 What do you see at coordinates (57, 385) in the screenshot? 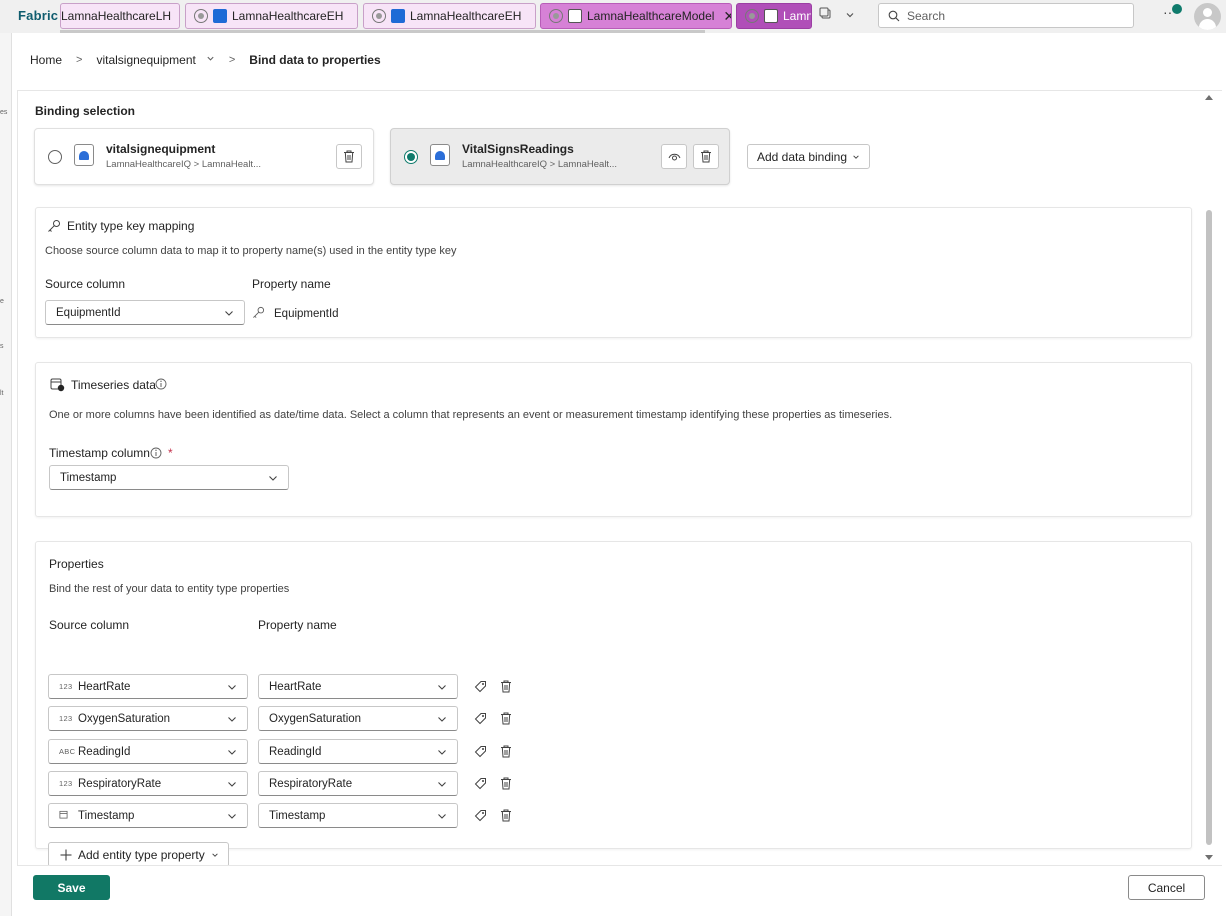
I see `timeseries-icon` at bounding box center [57, 385].